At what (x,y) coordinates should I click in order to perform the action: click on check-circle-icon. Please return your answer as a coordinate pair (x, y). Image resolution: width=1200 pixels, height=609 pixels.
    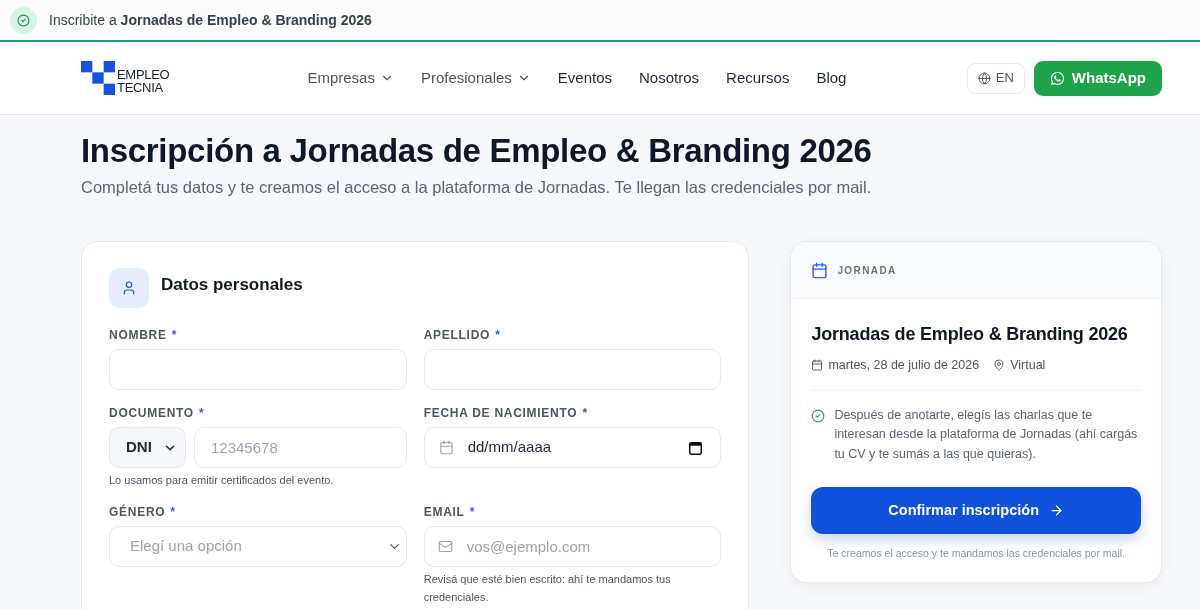
    Looking at the image, I should click on (818, 415).